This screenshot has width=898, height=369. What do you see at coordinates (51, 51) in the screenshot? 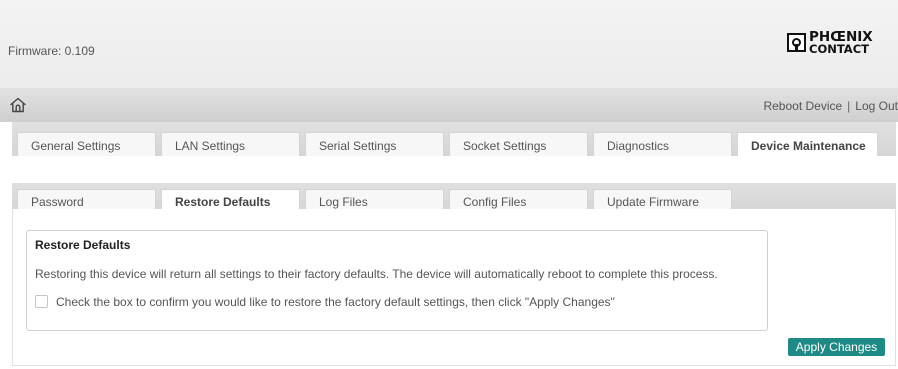
I see `firmware-version: Firmware: 0.109` at bounding box center [51, 51].